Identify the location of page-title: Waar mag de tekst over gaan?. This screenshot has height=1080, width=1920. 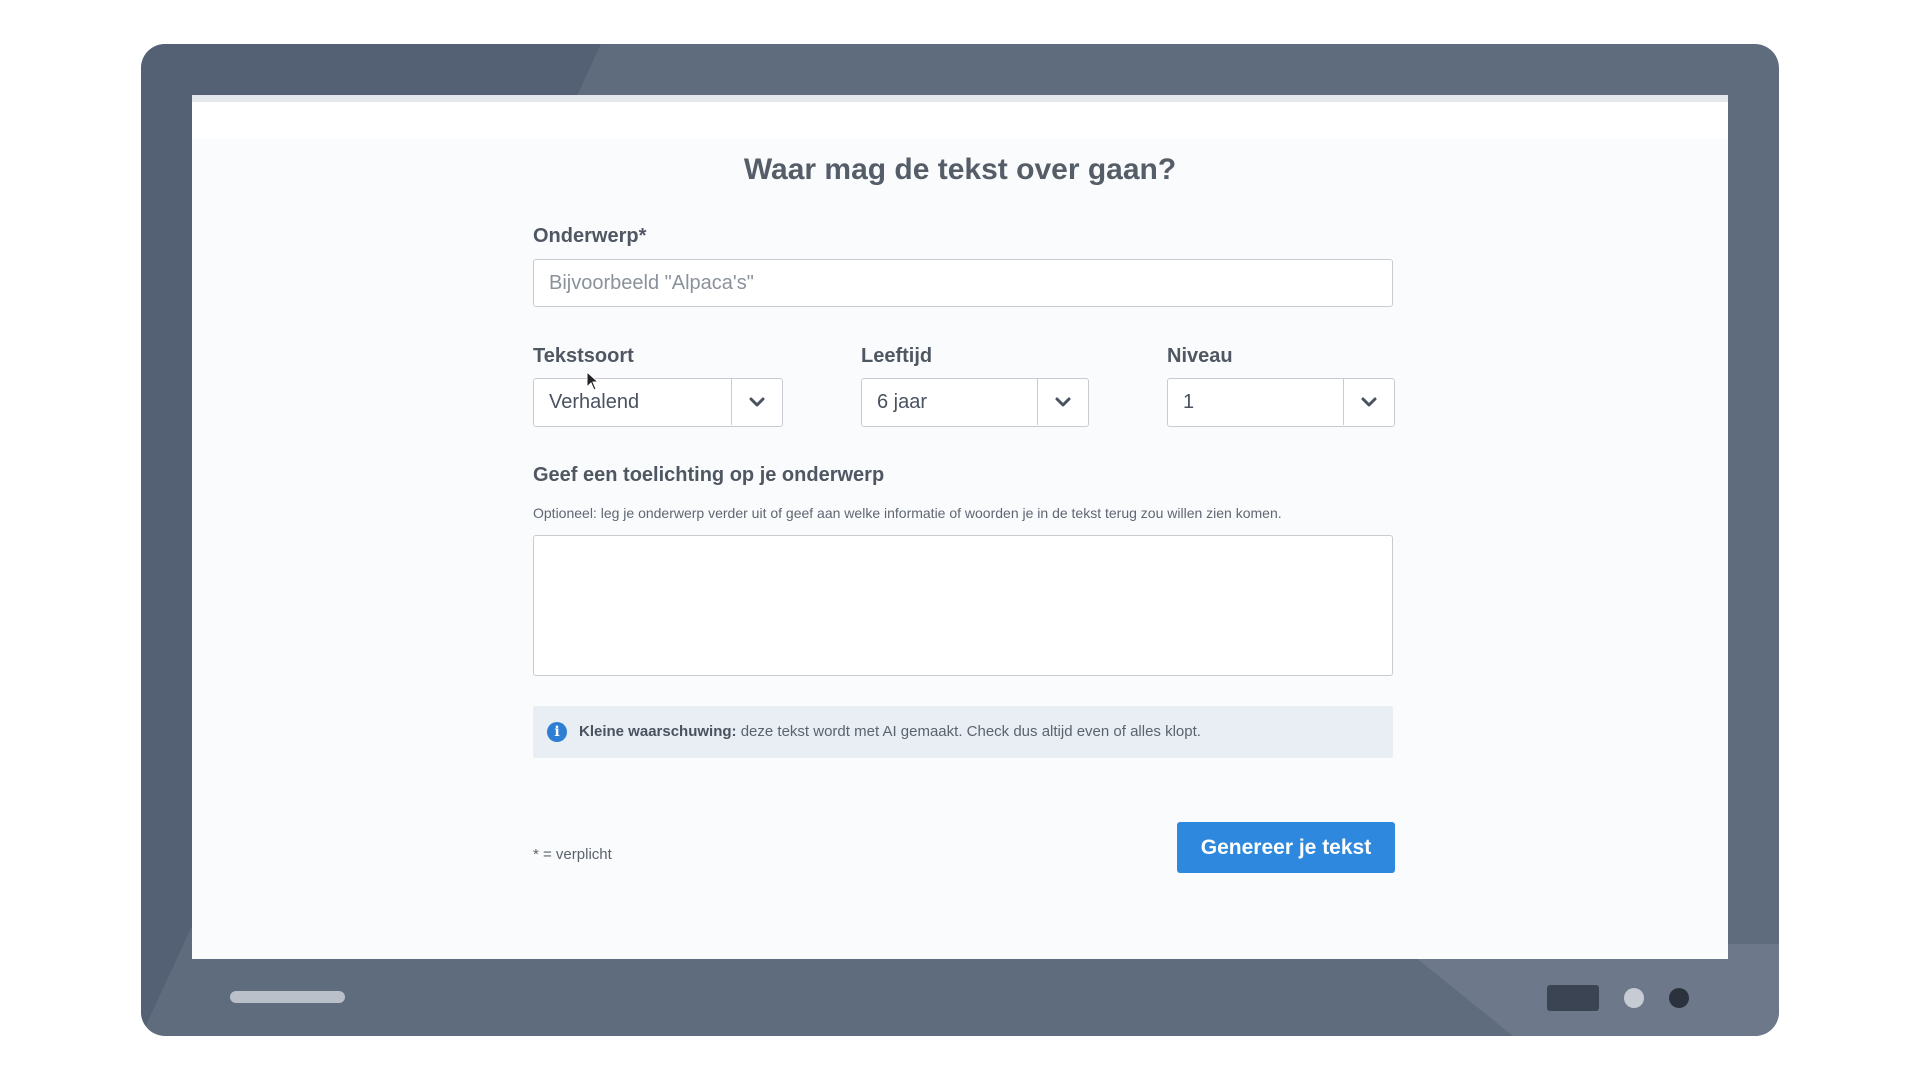
(960, 169).